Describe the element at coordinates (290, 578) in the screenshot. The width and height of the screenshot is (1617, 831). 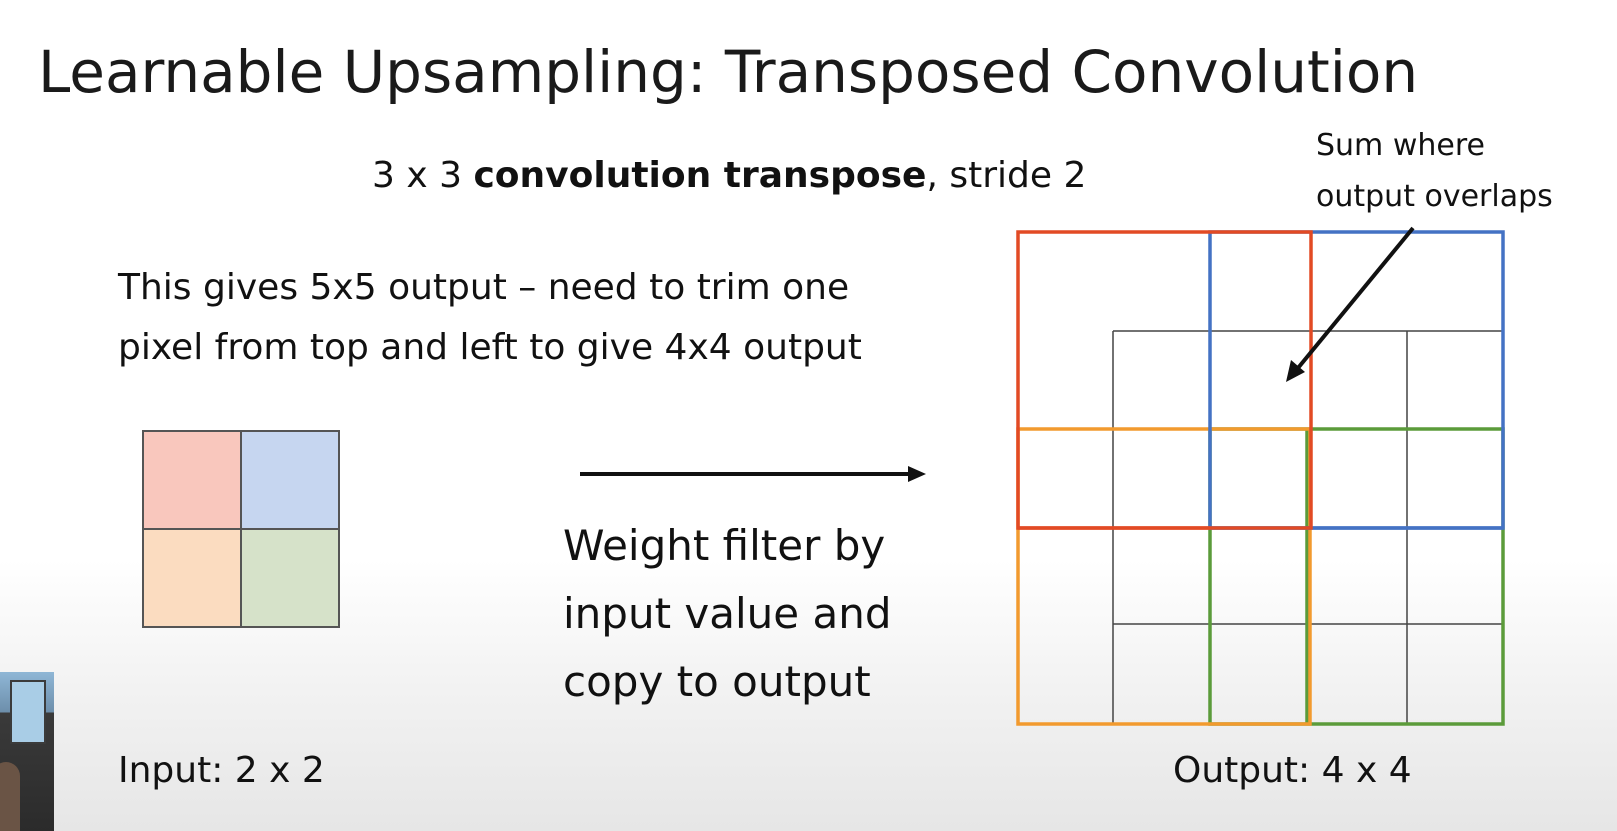
I see `input-cell-bottom-right` at that location.